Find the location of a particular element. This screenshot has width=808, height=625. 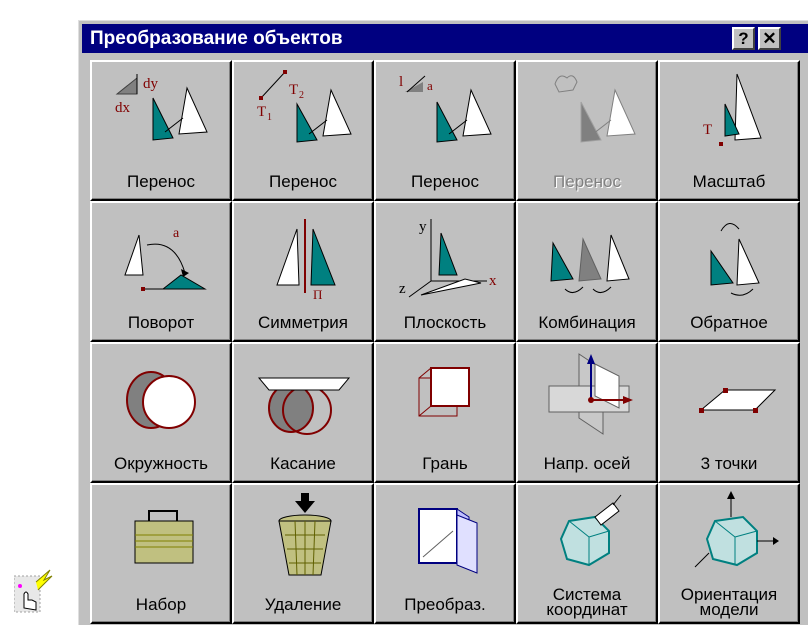

delete-button: Удаление is located at coordinates (303, 553).